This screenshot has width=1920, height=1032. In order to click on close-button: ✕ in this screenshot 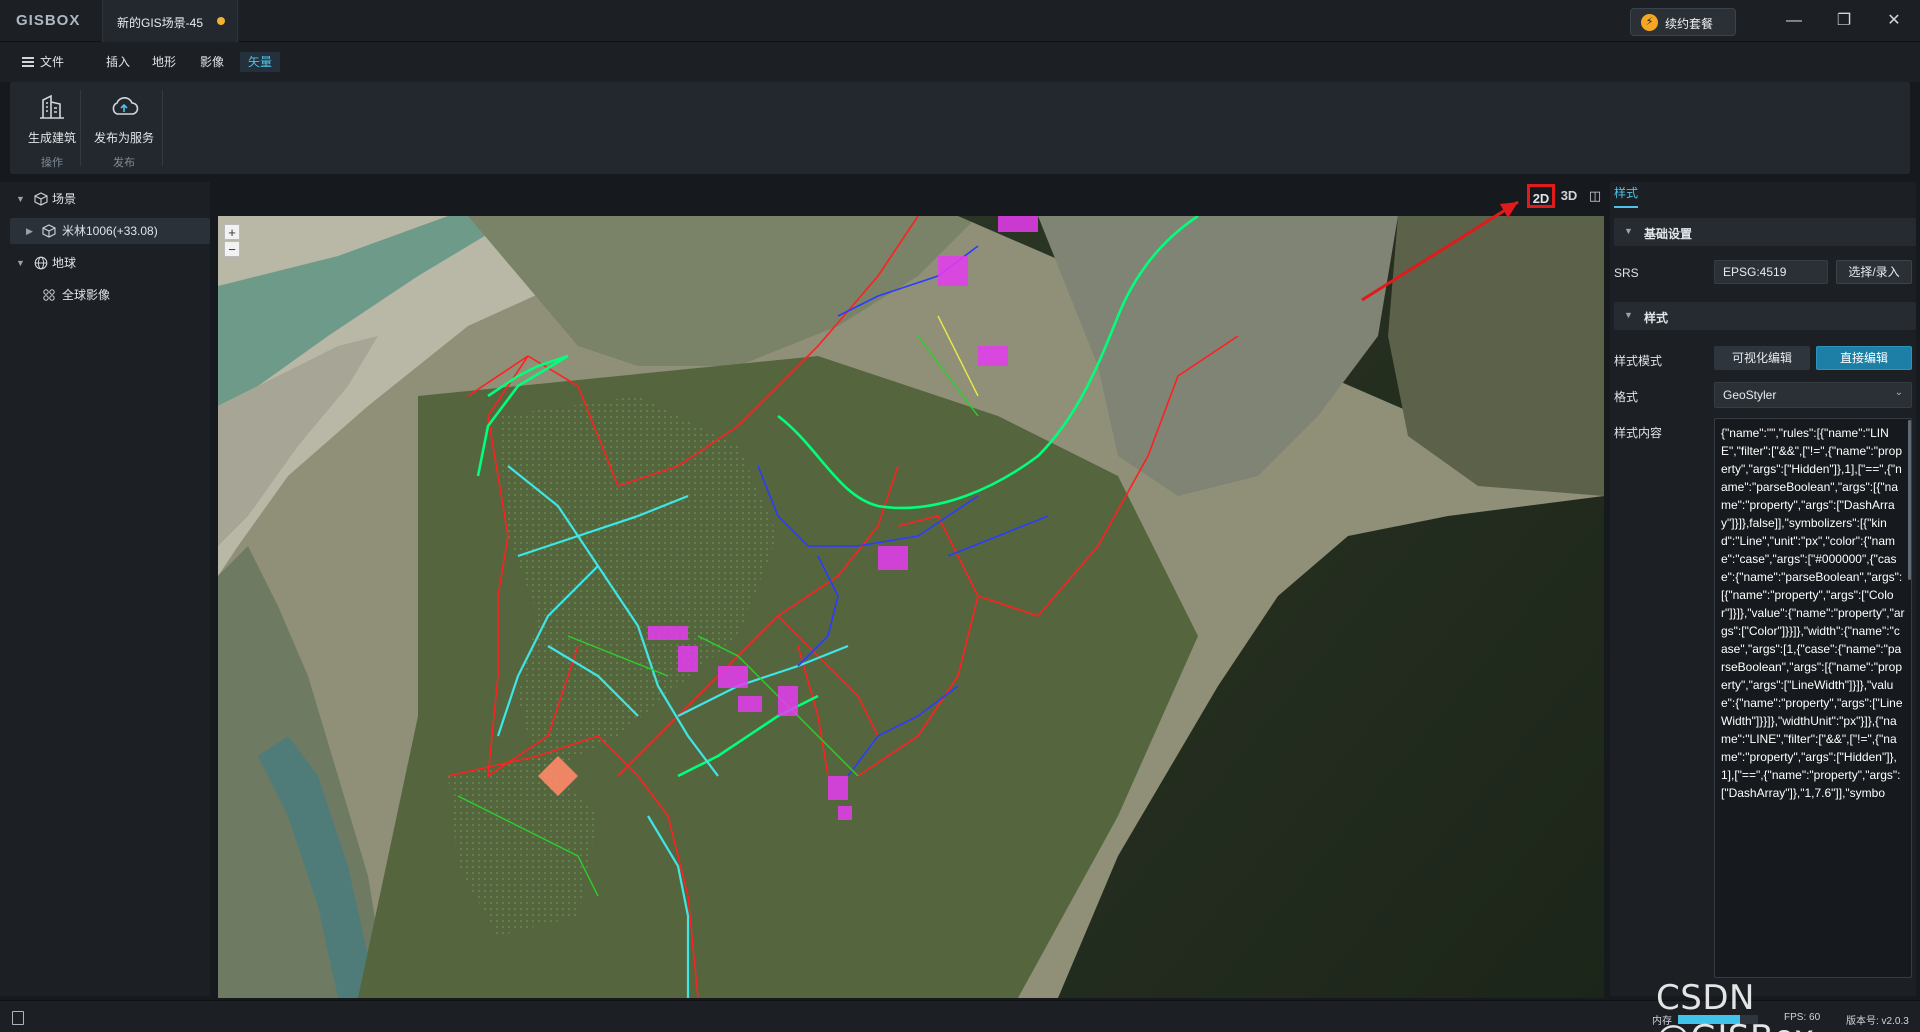, I will do `click(1894, 21)`.